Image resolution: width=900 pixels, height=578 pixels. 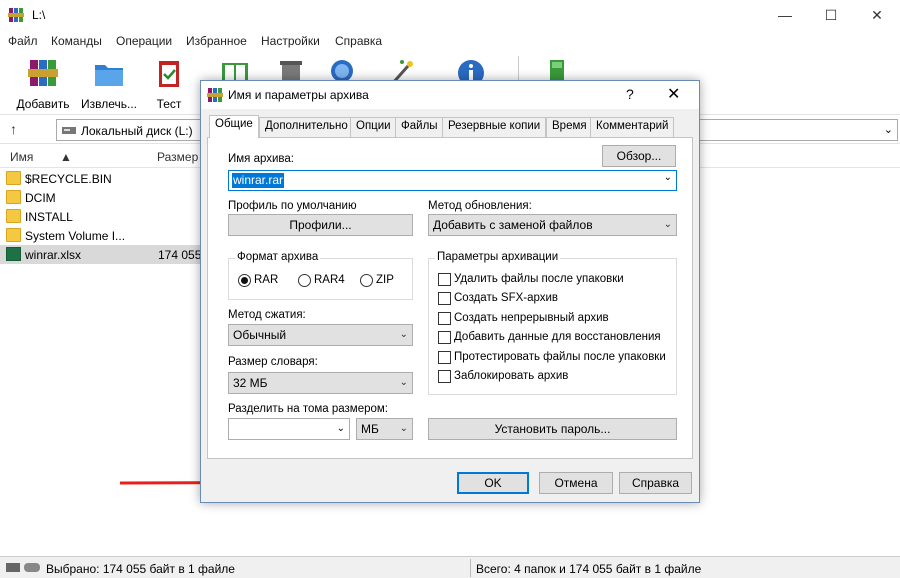 What do you see at coordinates (43, 104) in the screenshot?
I see `add-label: Добавить` at bounding box center [43, 104].